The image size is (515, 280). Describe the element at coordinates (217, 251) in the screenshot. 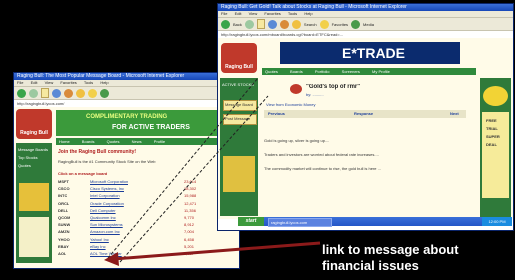

I see `callout-arrow-line` at that location.